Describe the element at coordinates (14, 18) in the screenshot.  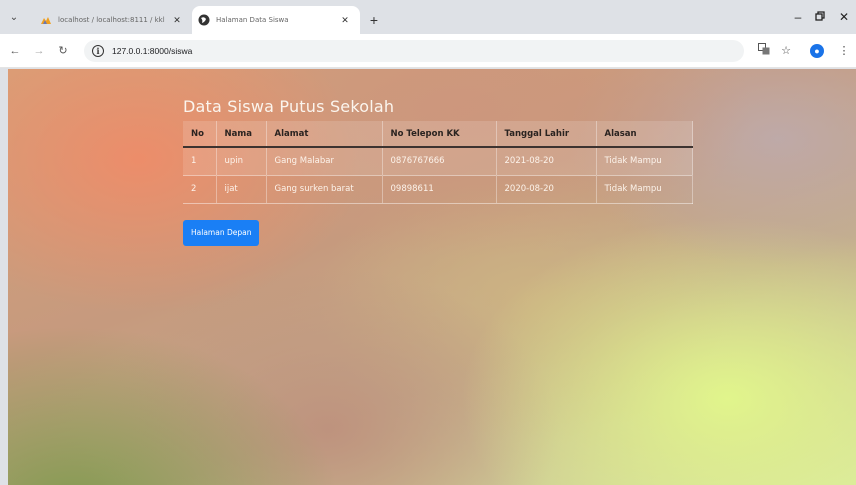
I see `tab-search-chevron-icon: ⌄` at that location.